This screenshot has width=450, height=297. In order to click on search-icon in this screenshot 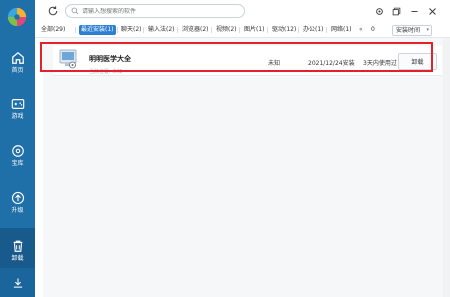, I will do `click(75, 11)`.